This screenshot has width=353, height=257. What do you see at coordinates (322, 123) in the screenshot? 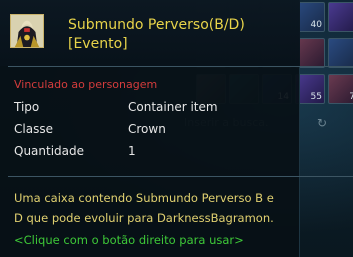
I see `refresh-icon: ↻` at bounding box center [322, 123].